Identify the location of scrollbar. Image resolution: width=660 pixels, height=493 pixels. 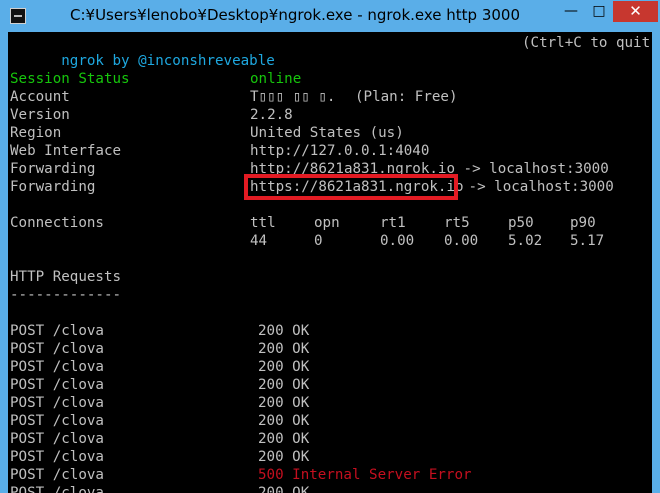
(656, 262).